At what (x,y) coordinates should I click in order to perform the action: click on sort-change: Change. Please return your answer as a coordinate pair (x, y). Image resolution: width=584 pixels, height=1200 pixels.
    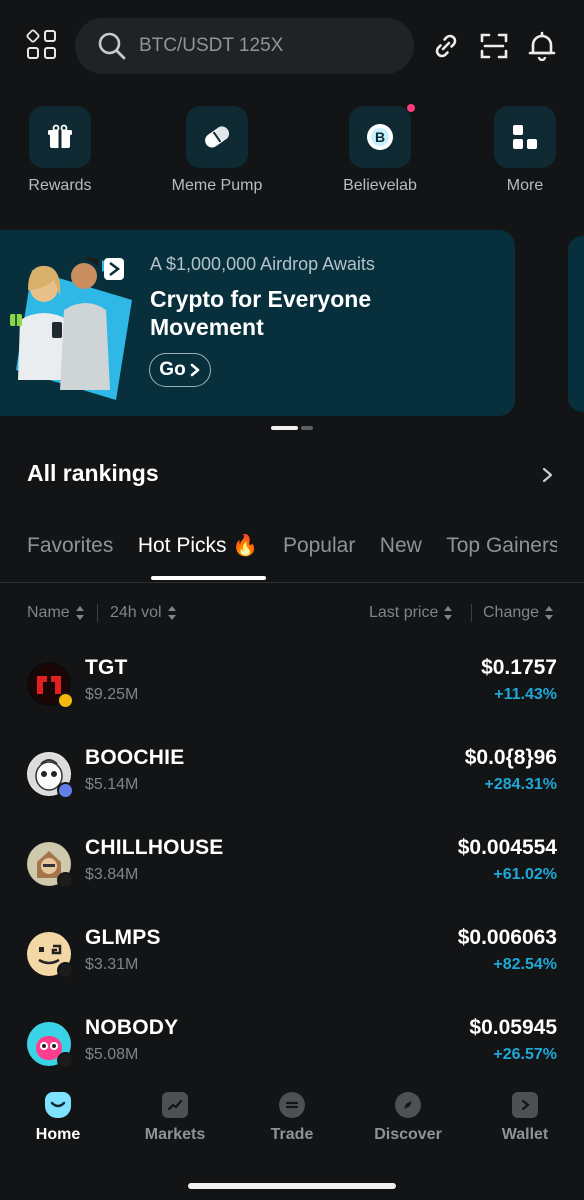
    Looking at the image, I should click on (518, 613).